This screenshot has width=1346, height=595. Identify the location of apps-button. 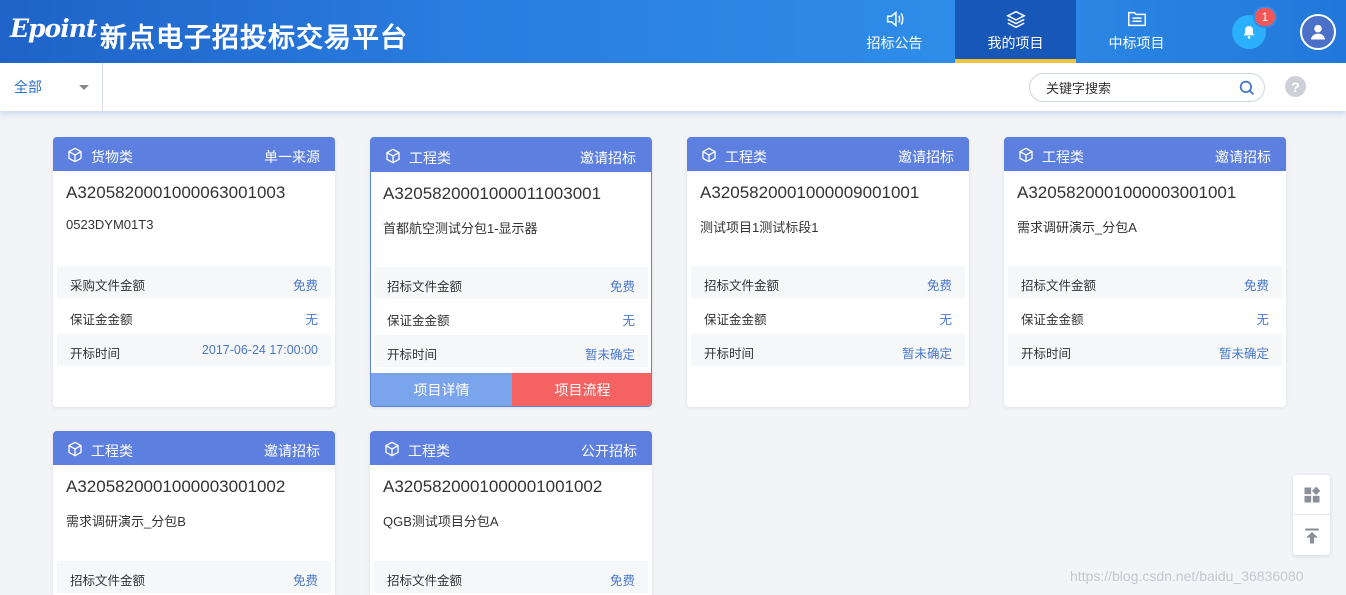
(1311, 495).